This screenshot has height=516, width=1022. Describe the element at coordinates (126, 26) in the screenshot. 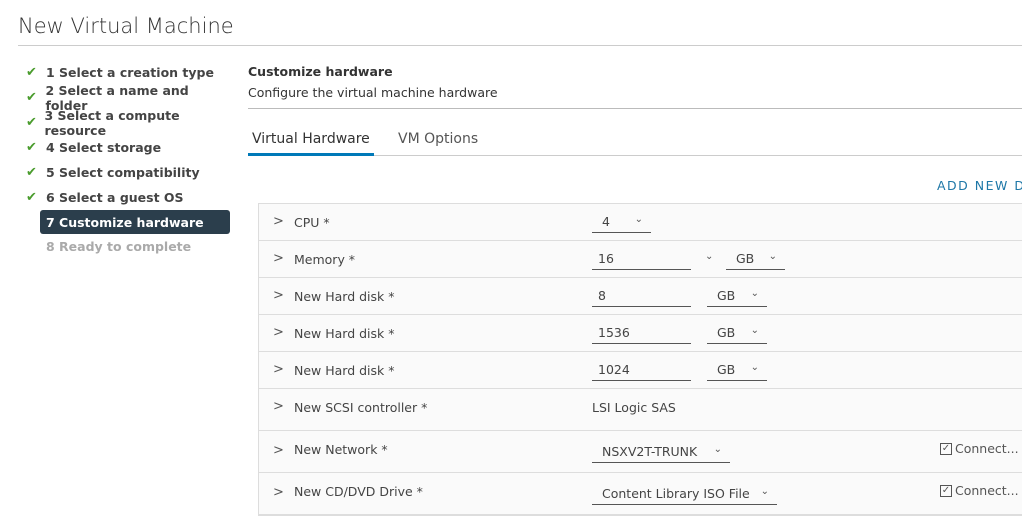

I see `page-title: New Virtual Machine` at that location.